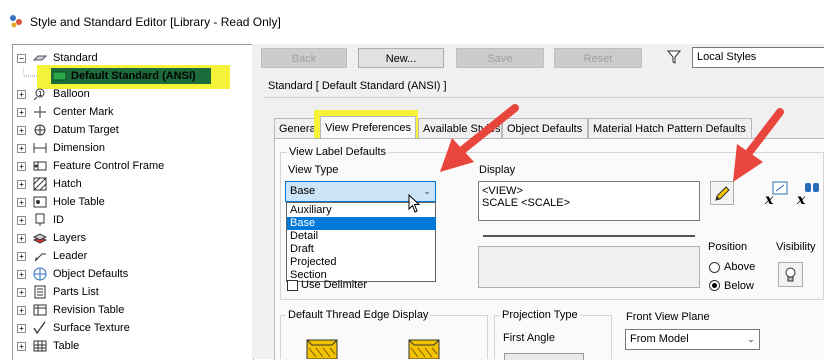  I want to click on tree-item-label: Layers, so click(70, 238).